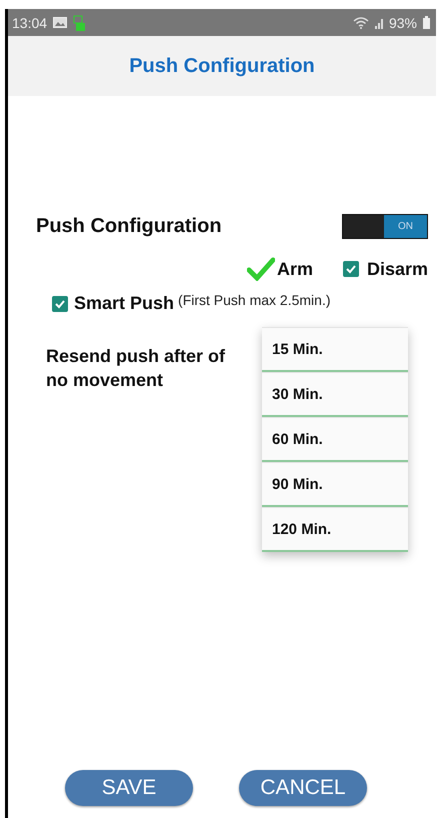  I want to click on section-label: Push Configuration, so click(129, 226).